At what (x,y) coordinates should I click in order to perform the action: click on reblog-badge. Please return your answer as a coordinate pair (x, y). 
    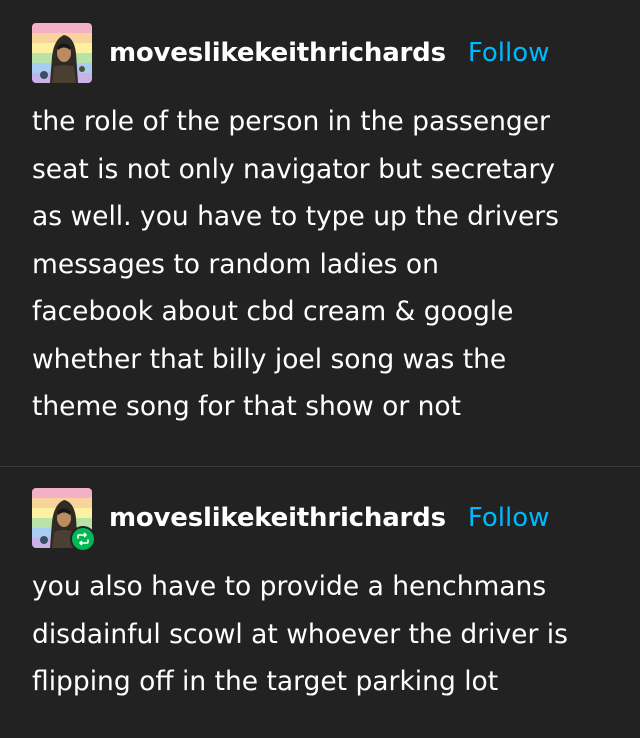
    Looking at the image, I should click on (83, 539).